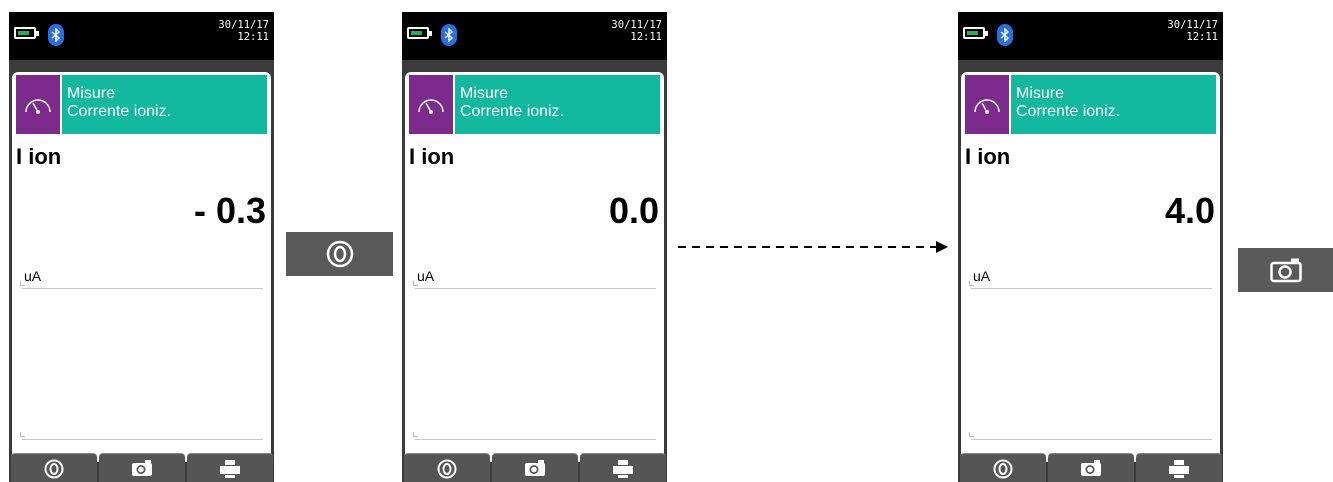 The width and height of the screenshot is (1333, 482). I want to click on camera-button, so click(1285, 270).